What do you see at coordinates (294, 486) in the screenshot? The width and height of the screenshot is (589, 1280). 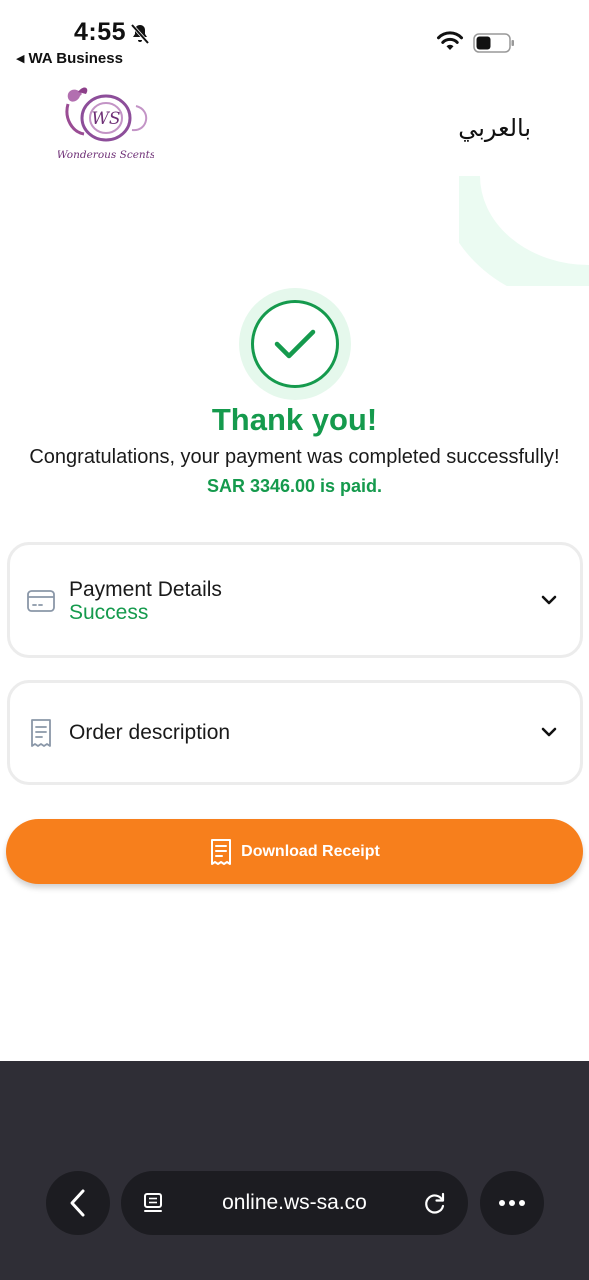 I see `amount-paid: SAR 3346.00 is paid.` at bounding box center [294, 486].